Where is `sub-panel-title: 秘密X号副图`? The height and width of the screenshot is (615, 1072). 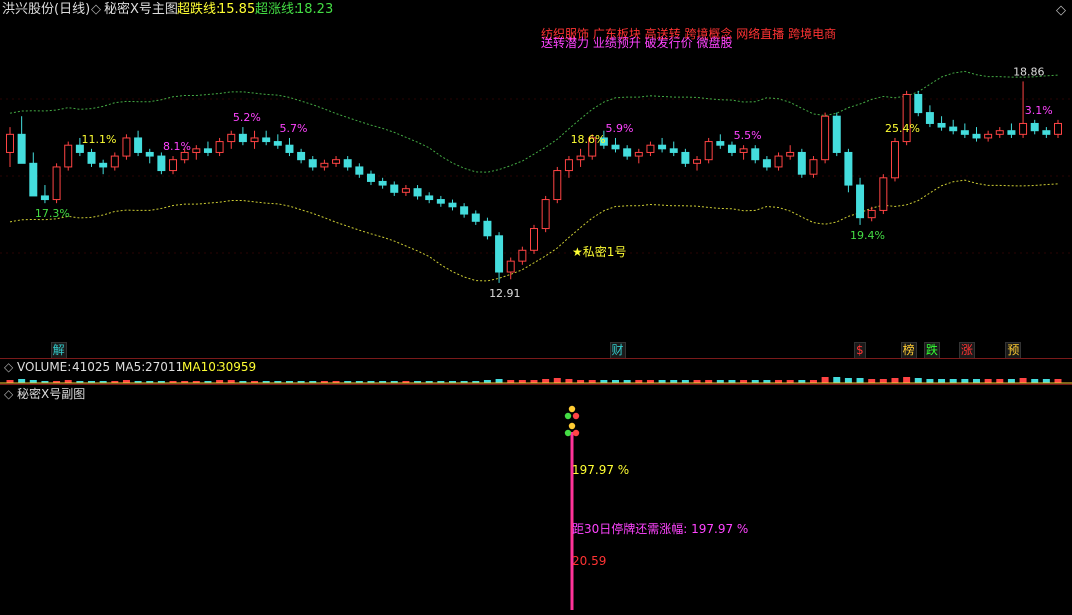
sub-panel-title: 秘密X号副图 is located at coordinates (51, 394).